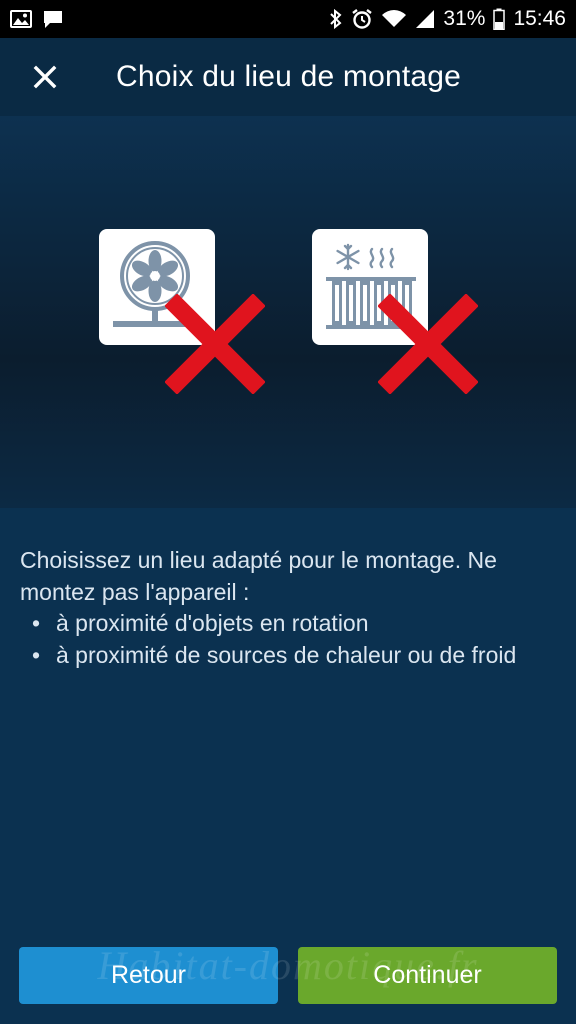  I want to click on battery-percentage: 31%, so click(464, 18).